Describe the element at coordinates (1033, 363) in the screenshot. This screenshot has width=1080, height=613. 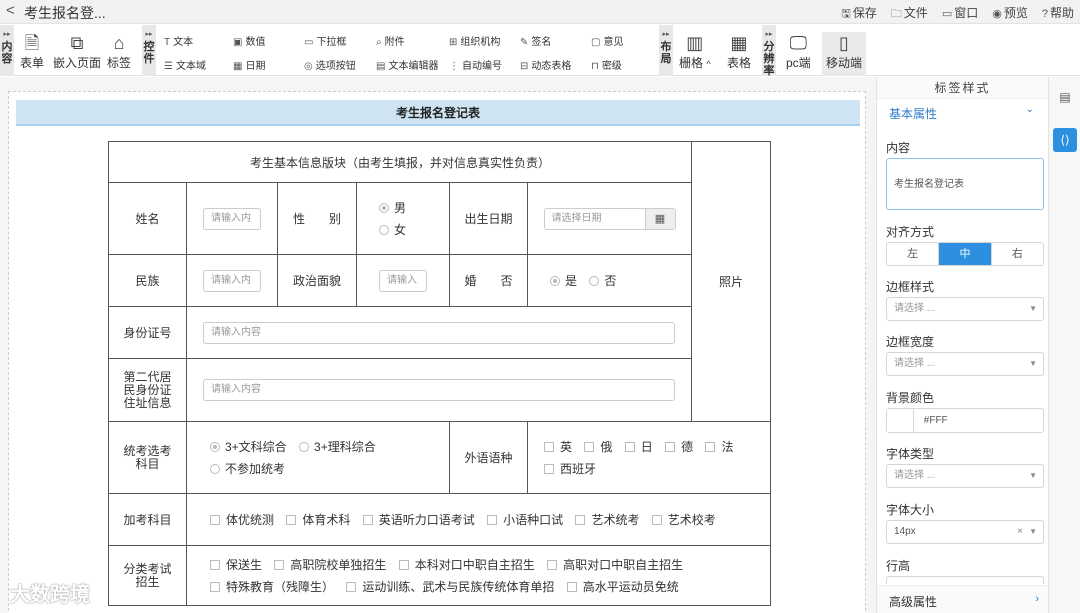
I see `dropdown-arrow-icon: ▼` at that location.